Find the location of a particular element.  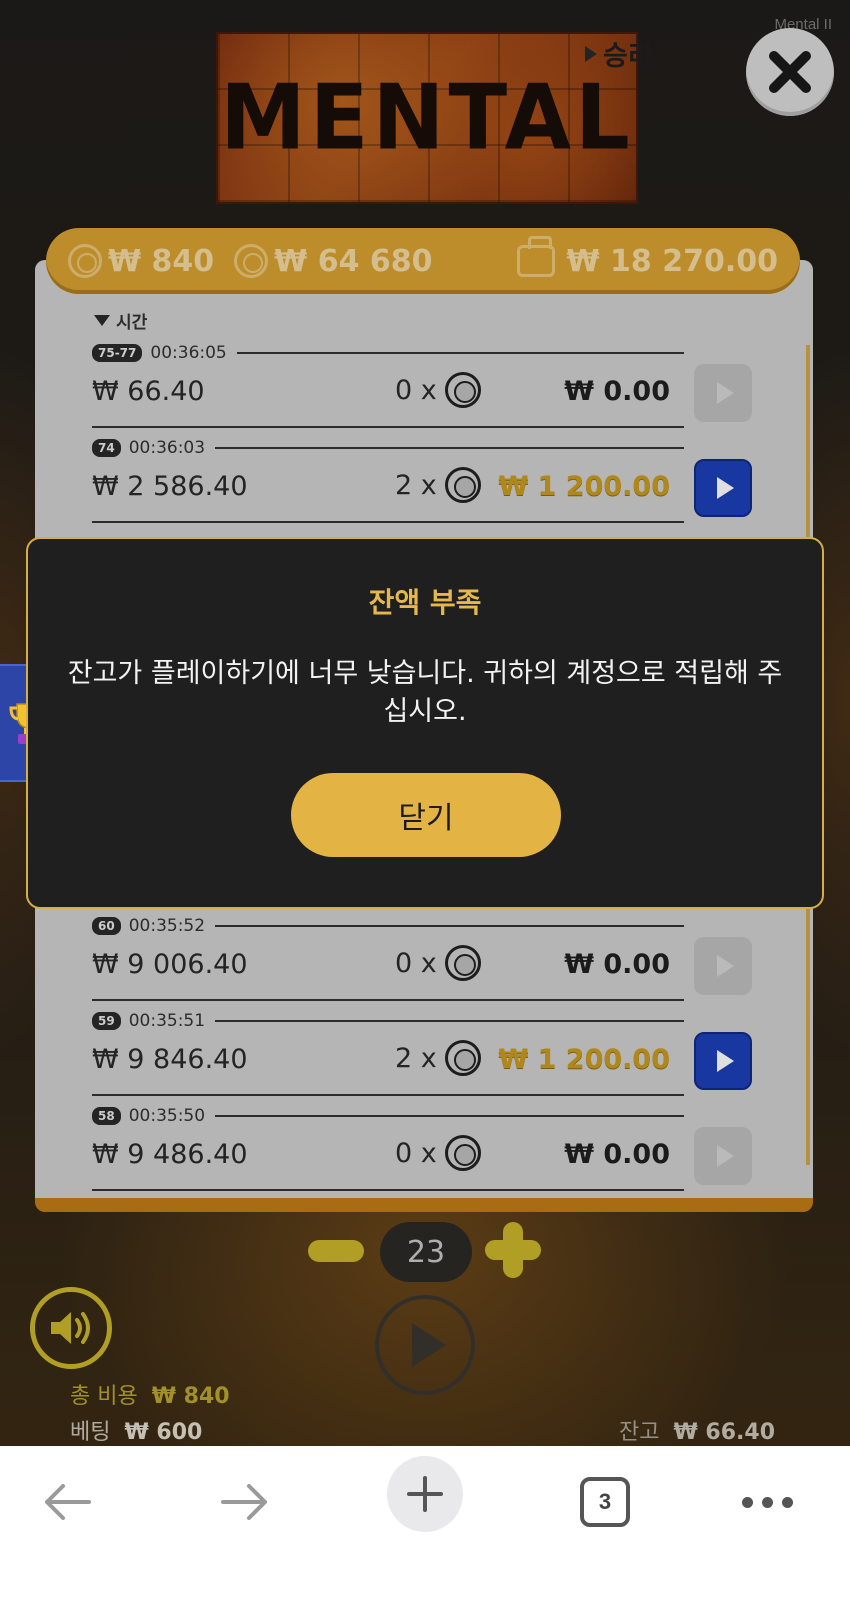

total-value-display: ₩ 64 680 is located at coordinates (333, 261).